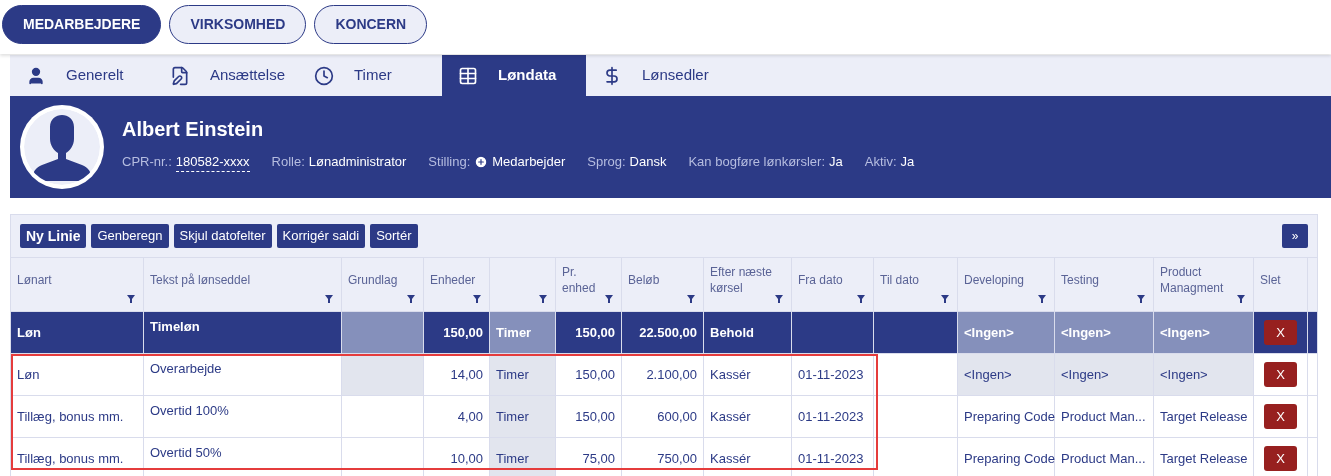 This screenshot has height=476, width=1331. What do you see at coordinates (606, 162) in the screenshot?
I see `field-label: Sprog:` at bounding box center [606, 162].